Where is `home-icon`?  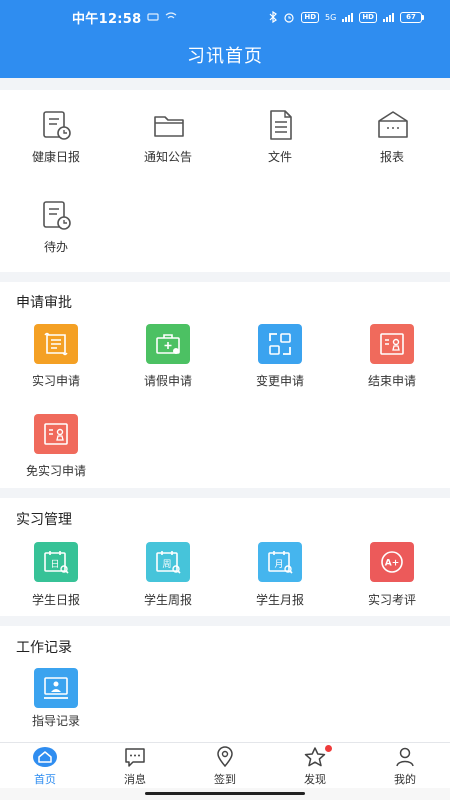
home-icon is located at coordinates (45, 757).